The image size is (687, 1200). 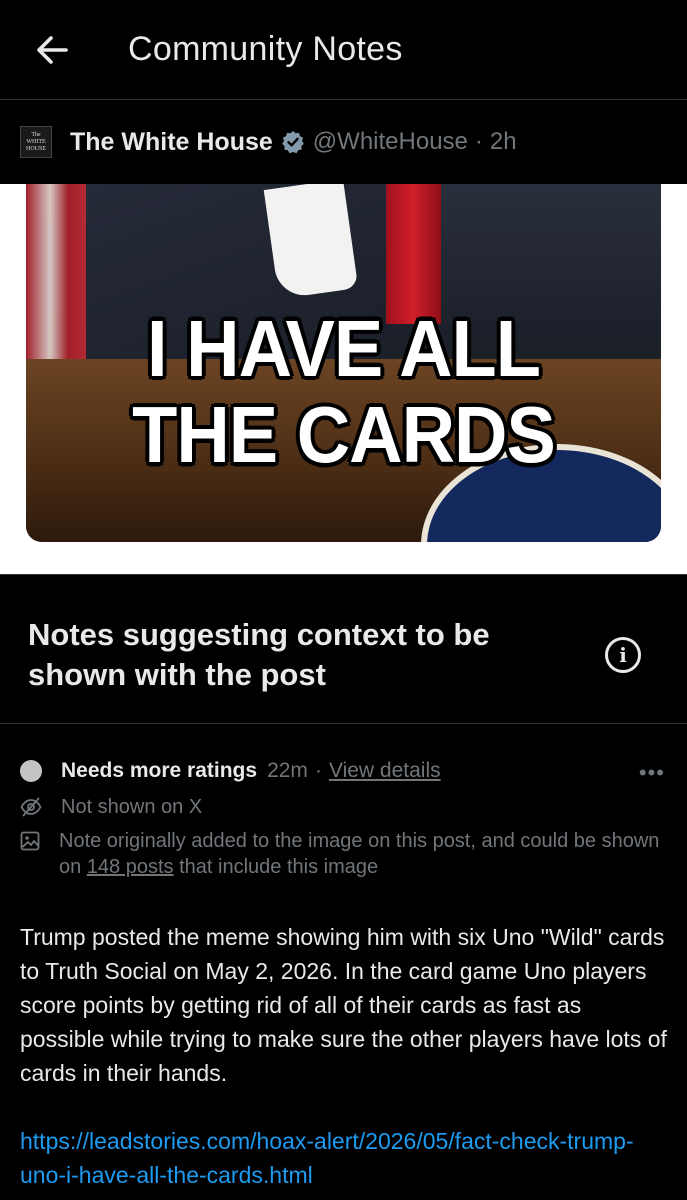 I want to click on avatar-text-2: WHITE, so click(x=36, y=141).